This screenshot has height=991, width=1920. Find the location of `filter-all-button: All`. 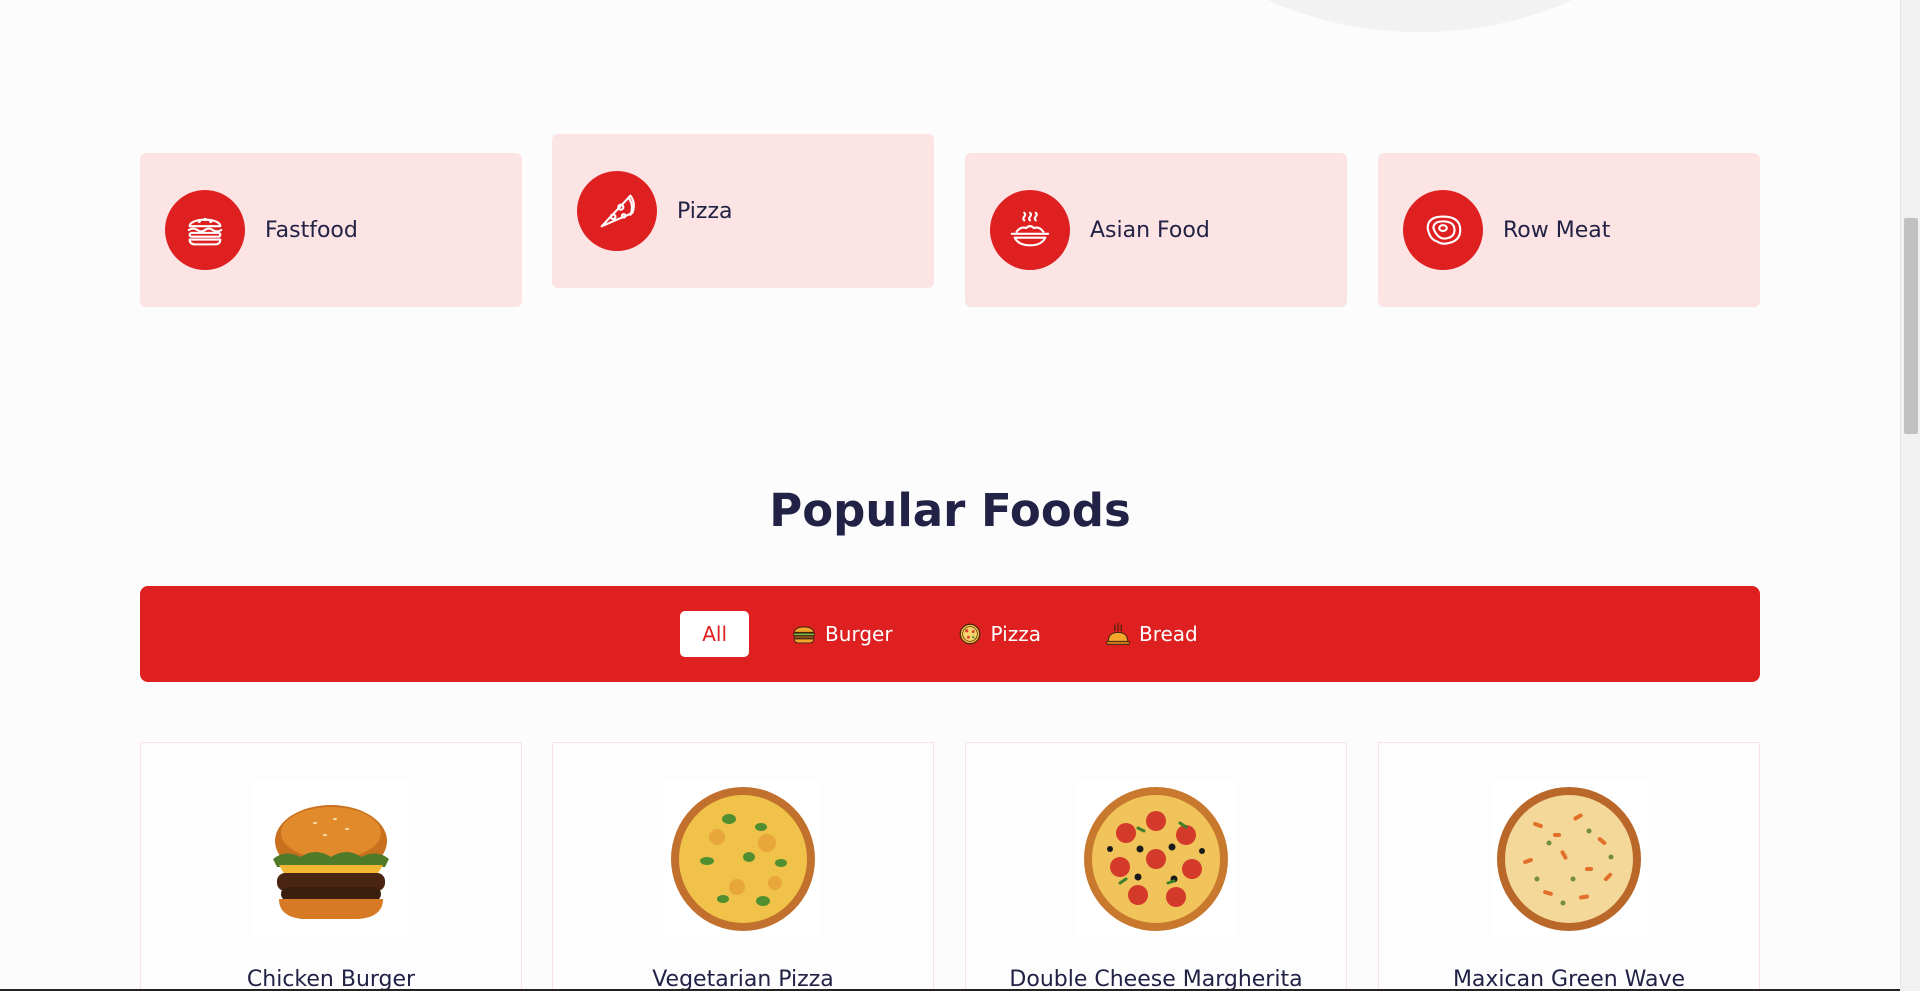

filter-all-button: All is located at coordinates (715, 634).